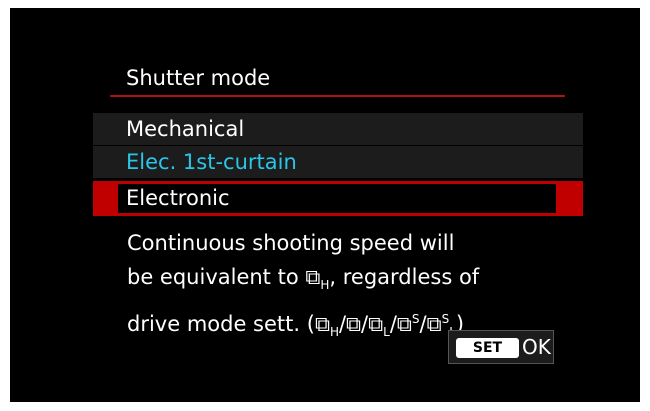 This screenshot has height=411, width=650. I want to click on drive-low-speed-icon: ⧉L, so click(379, 328).